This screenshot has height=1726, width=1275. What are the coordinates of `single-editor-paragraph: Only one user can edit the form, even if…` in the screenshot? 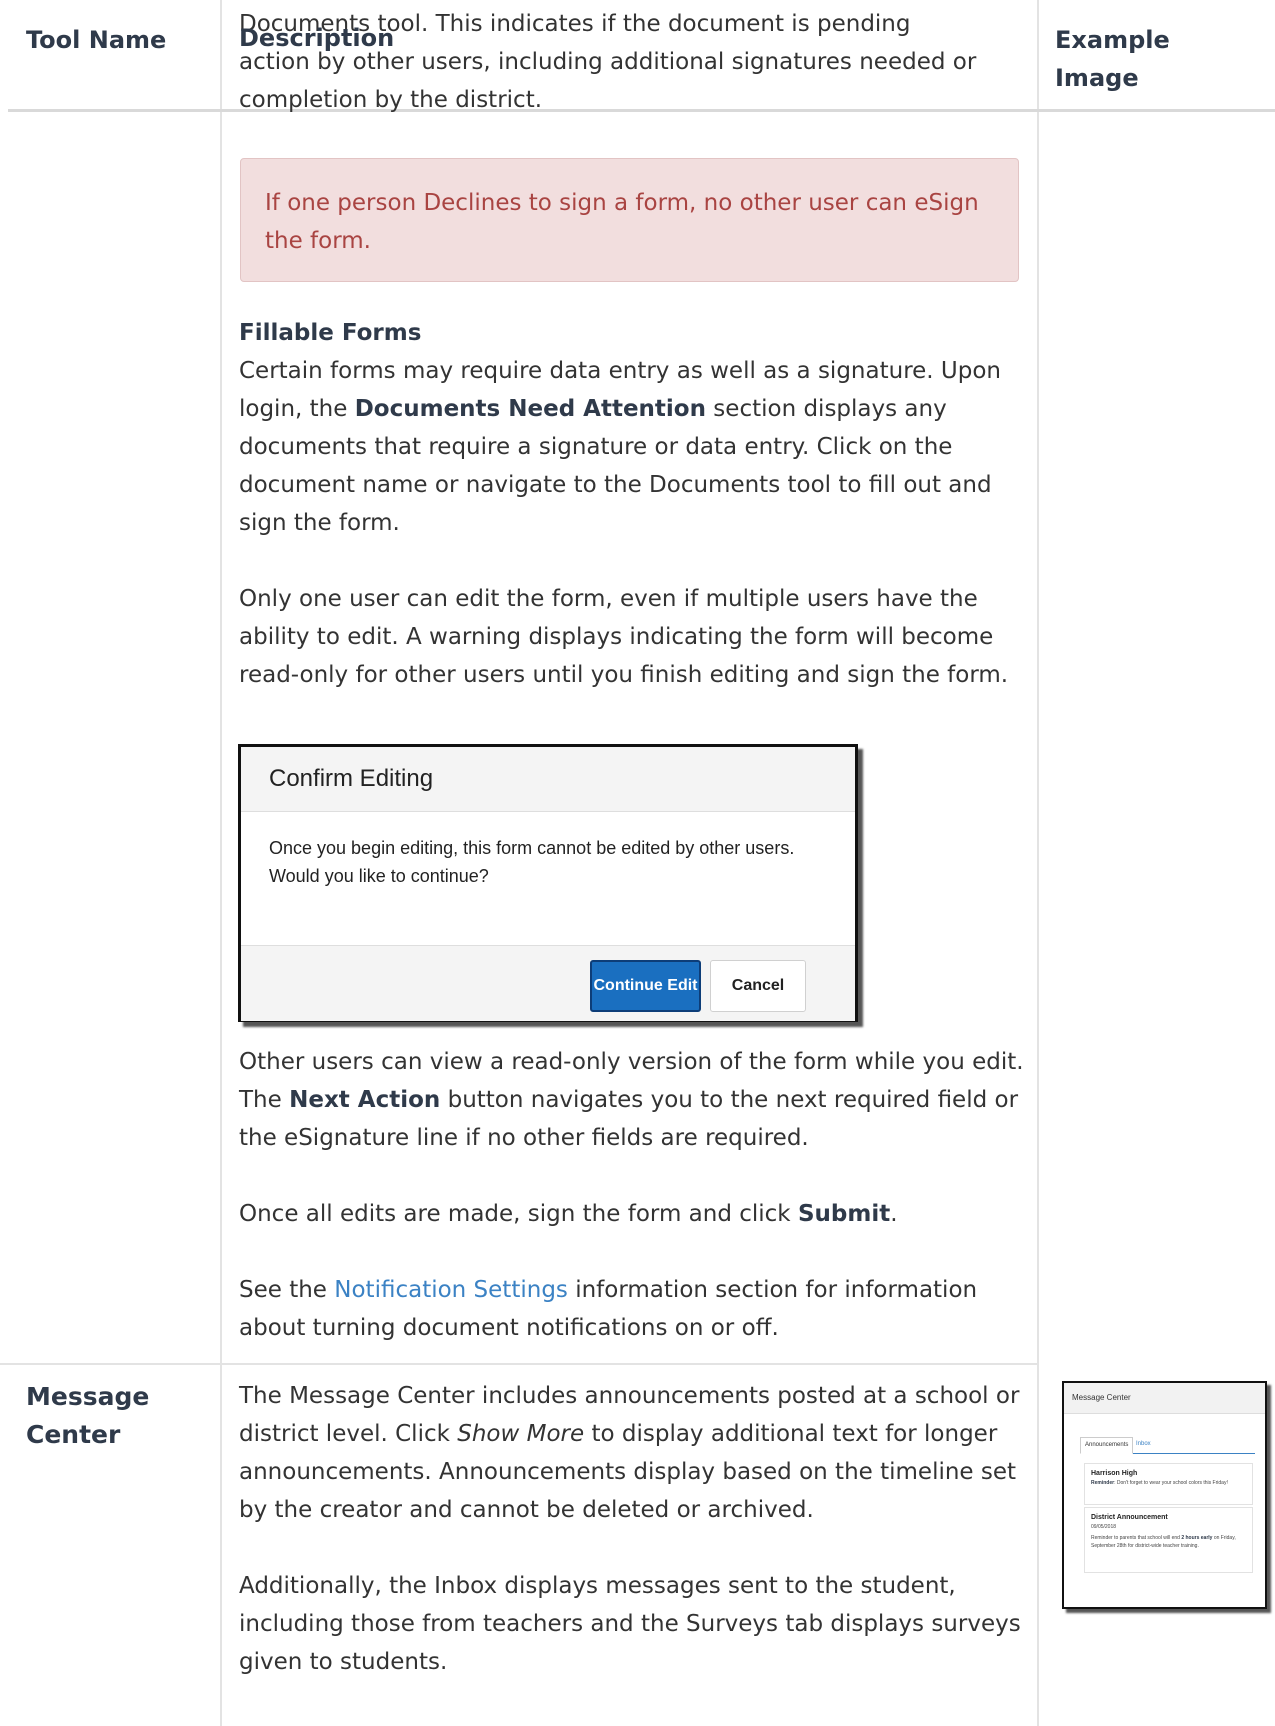 It's located at (624, 637).